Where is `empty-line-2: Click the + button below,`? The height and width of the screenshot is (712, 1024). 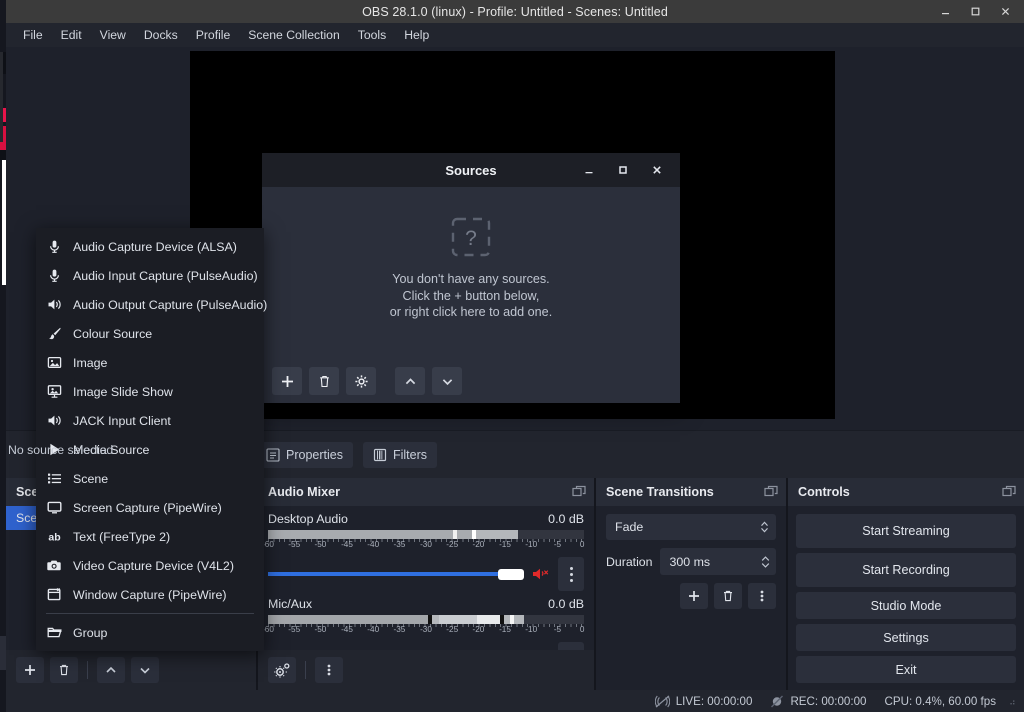
empty-line-2: Click the + button below, is located at coordinates (471, 295).